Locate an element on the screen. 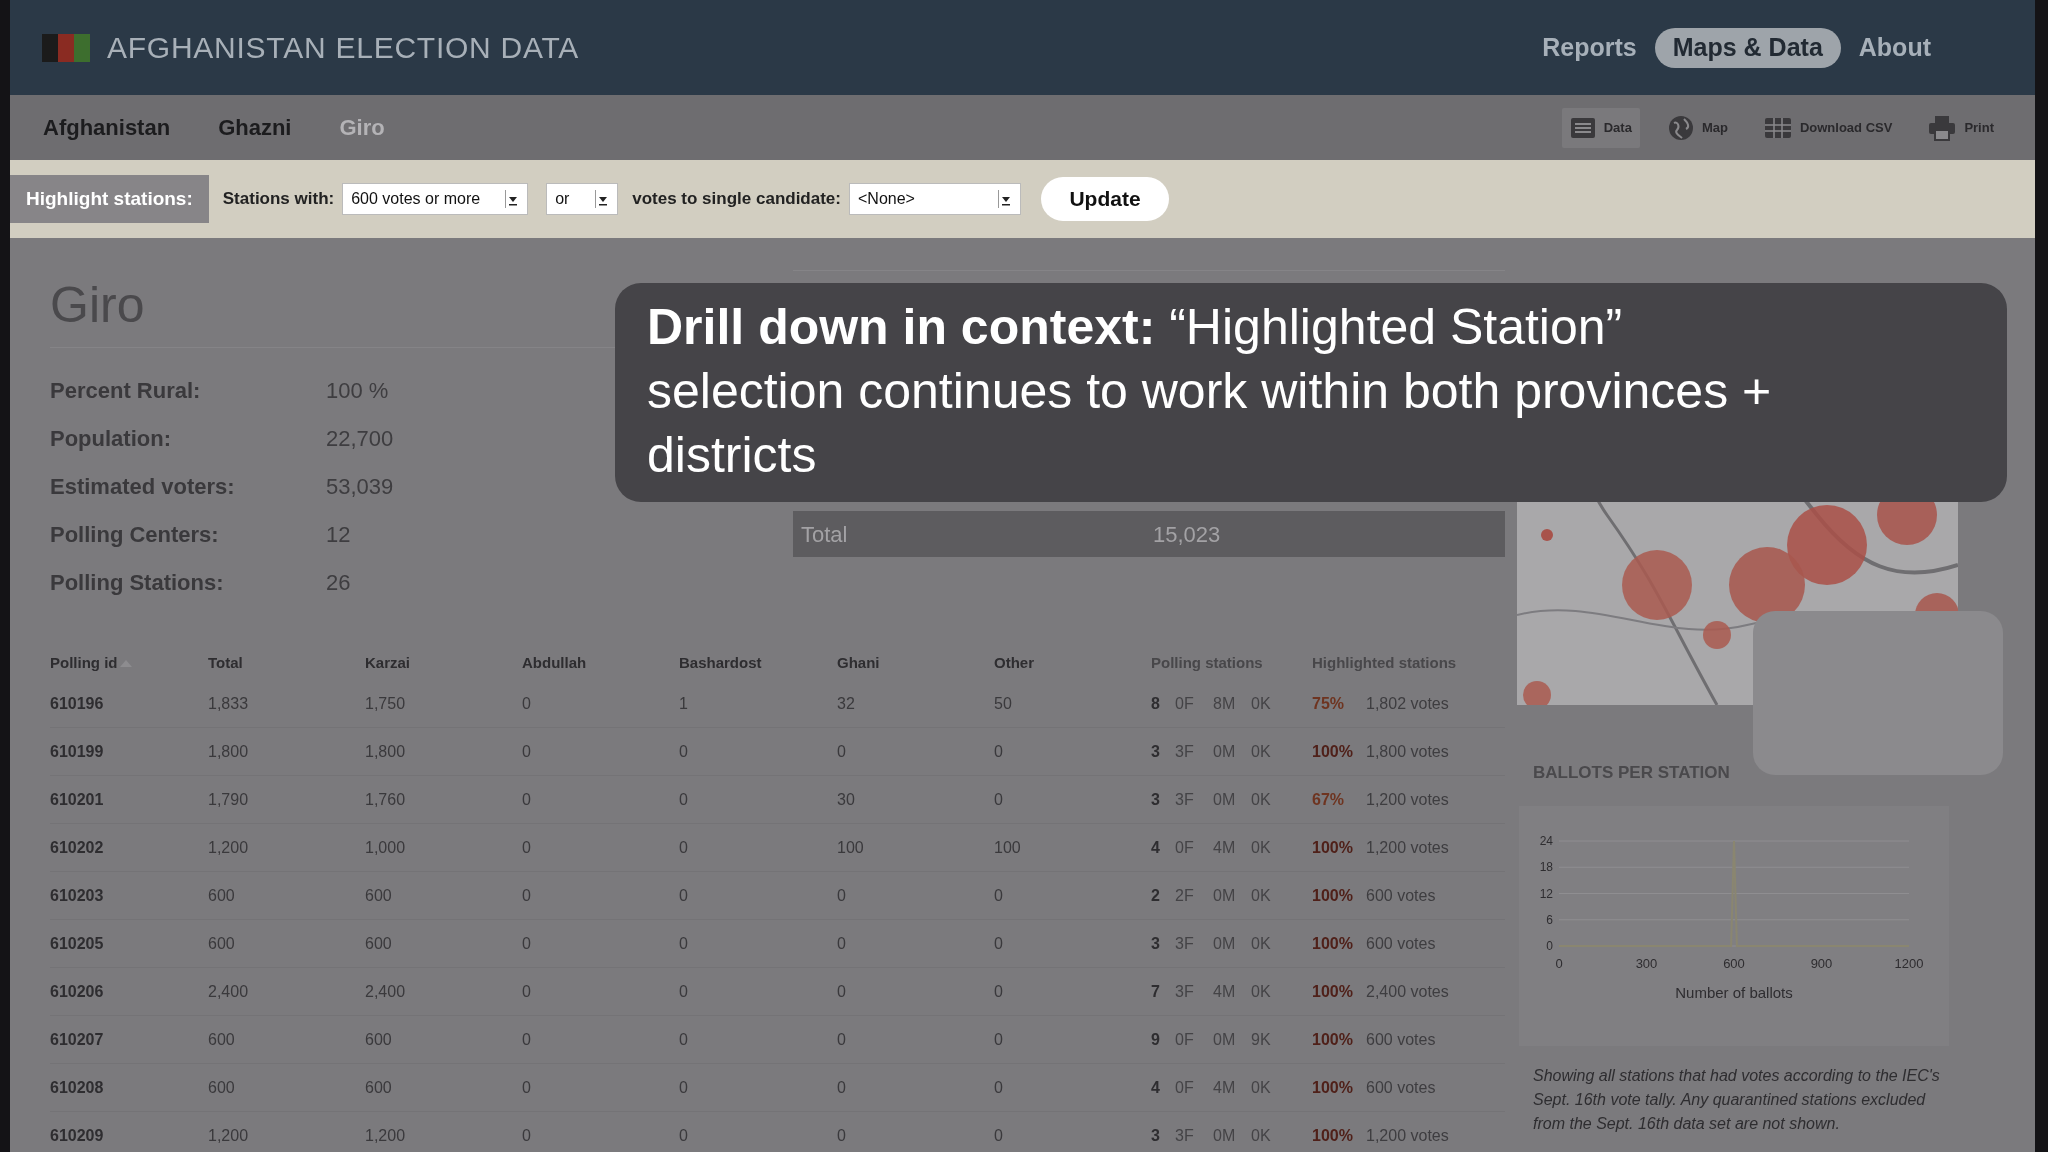 The image size is (2048, 1152). table-cell-text: 610196 is located at coordinates (77, 703).